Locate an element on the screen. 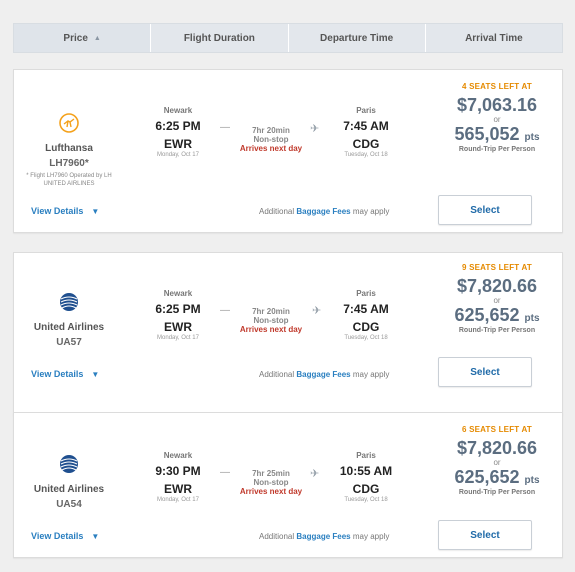  sort-price: Price ▲ is located at coordinates (83, 38).